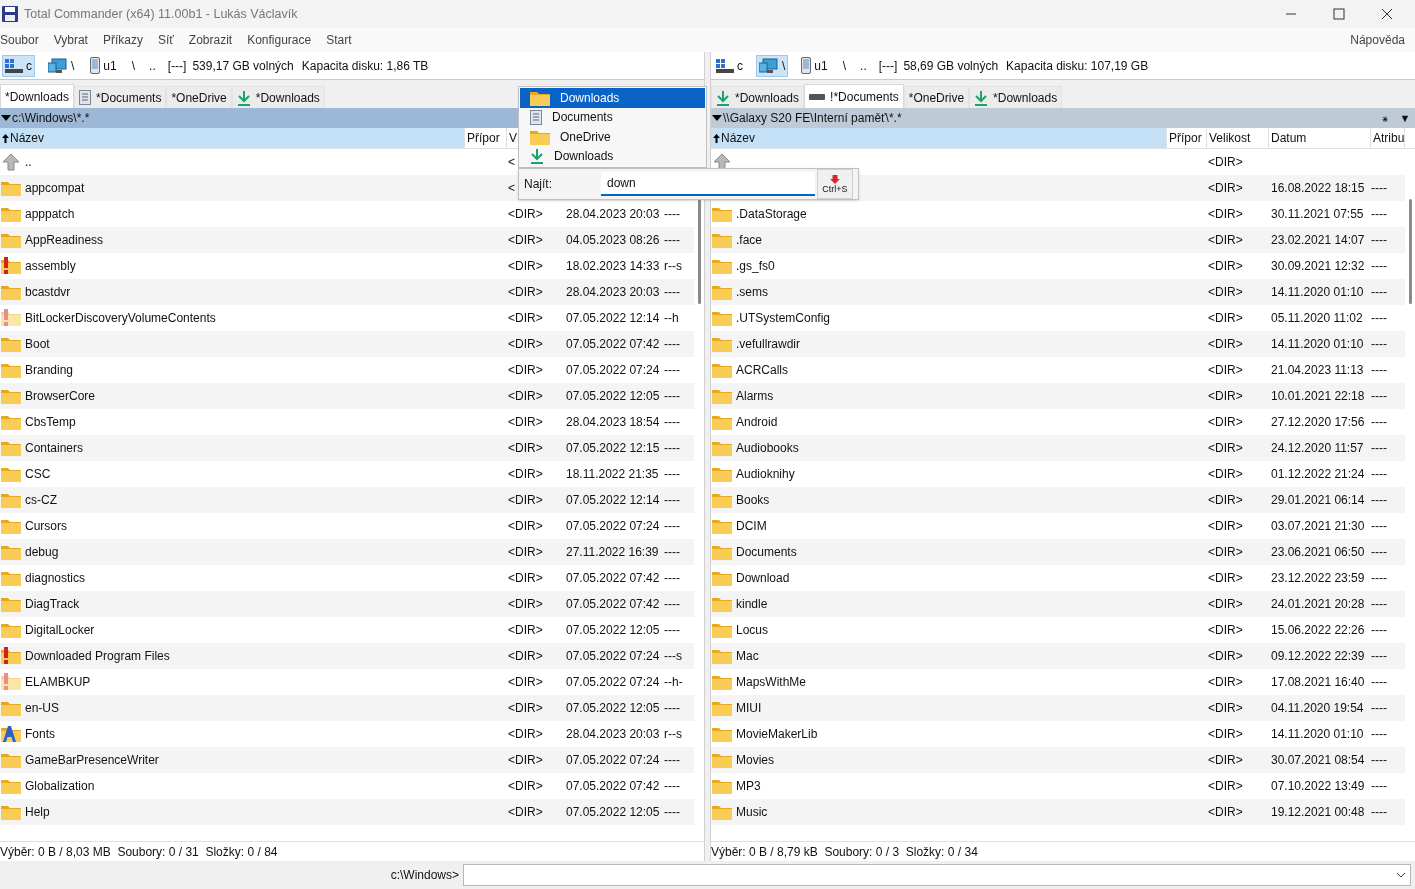  Describe the element at coordinates (11, 656) in the screenshot. I see `folder-warning-icon` at that location.